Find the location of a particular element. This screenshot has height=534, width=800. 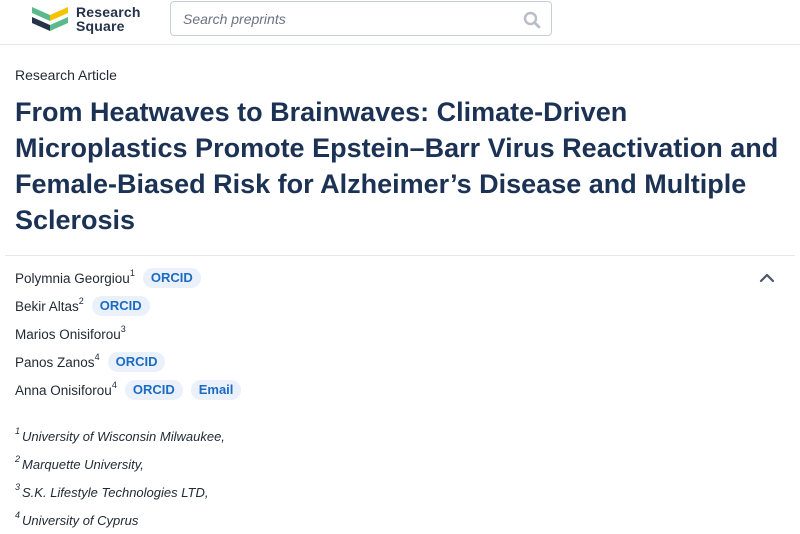

author-row: Marios Onisiforou 3 is located at coordinates (365, 334).